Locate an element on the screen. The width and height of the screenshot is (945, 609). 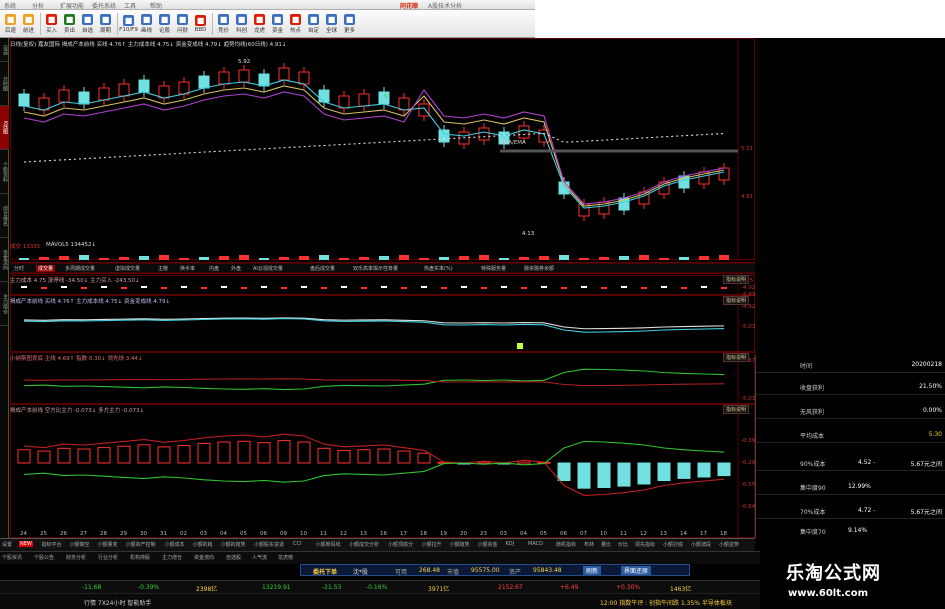
left-tab-3: 个股资料 is located at coordinates (4, 172).